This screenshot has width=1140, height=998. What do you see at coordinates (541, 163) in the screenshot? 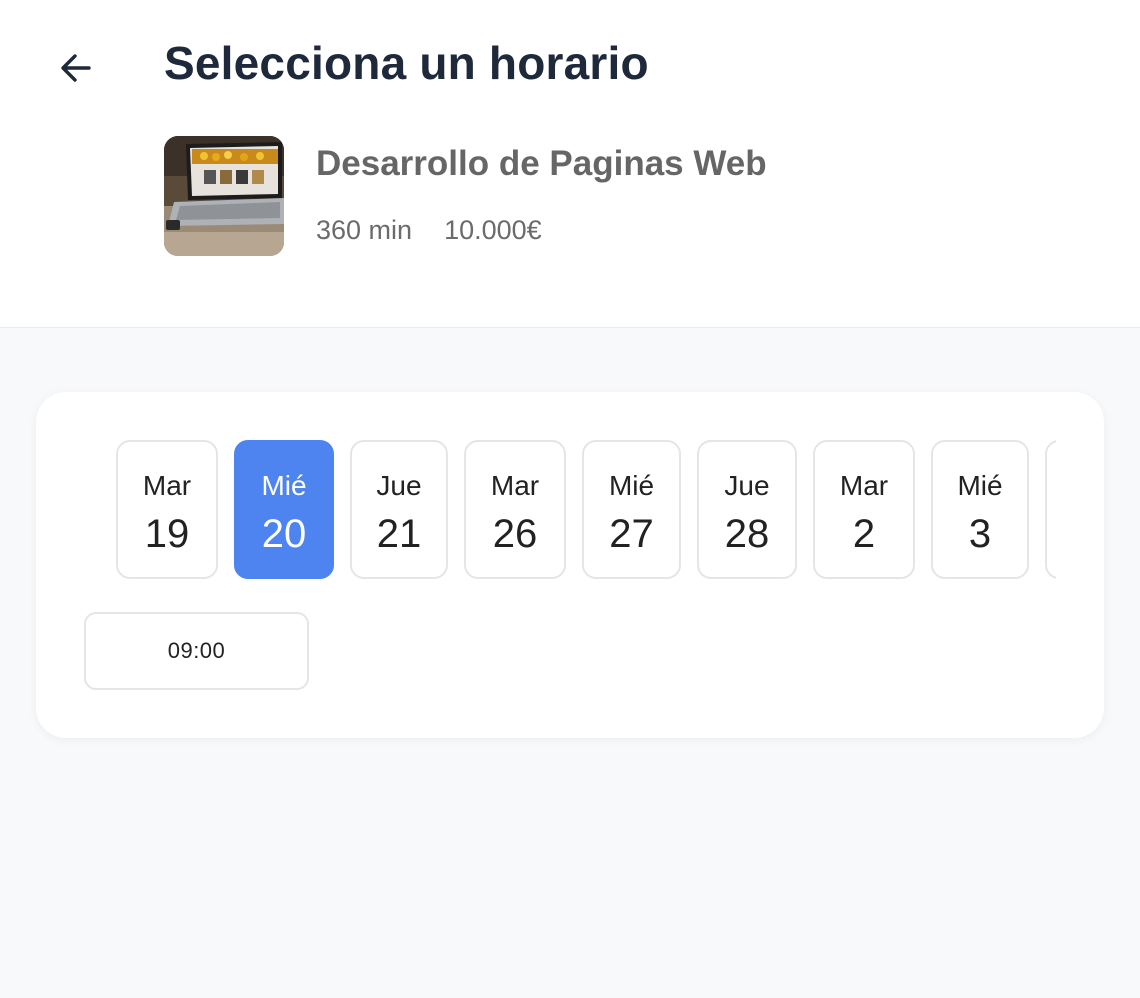
I see `service-name: Desarrollo de Paginas Web` at bounding box center [541, 163].